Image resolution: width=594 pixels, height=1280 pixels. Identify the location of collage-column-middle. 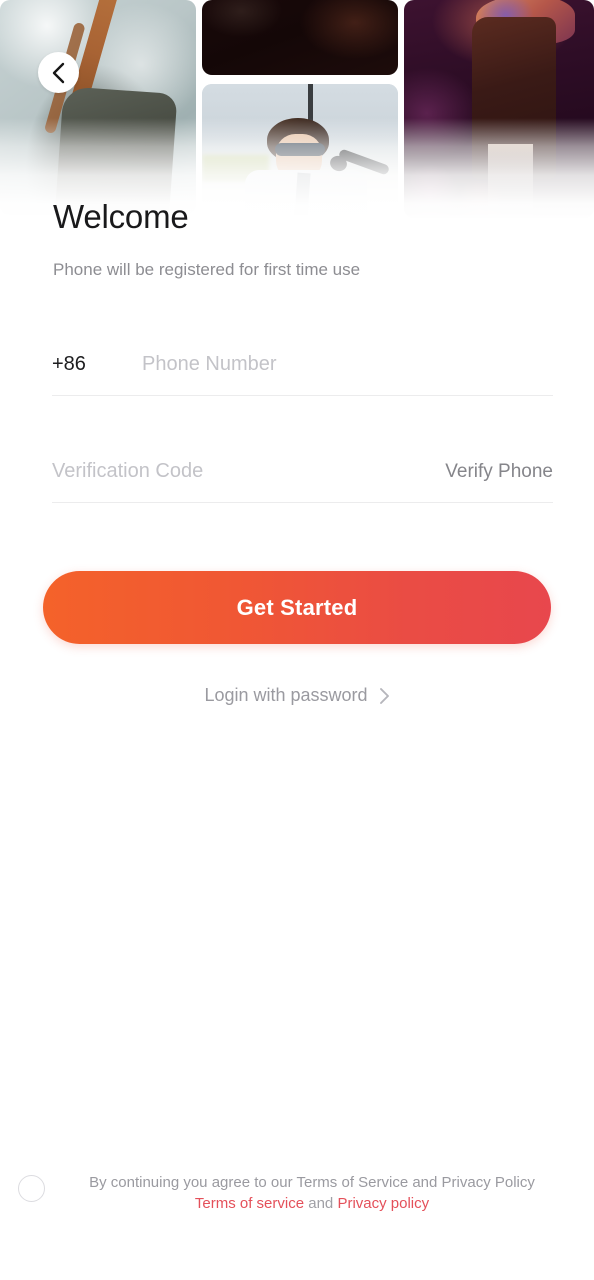
(300, 114).